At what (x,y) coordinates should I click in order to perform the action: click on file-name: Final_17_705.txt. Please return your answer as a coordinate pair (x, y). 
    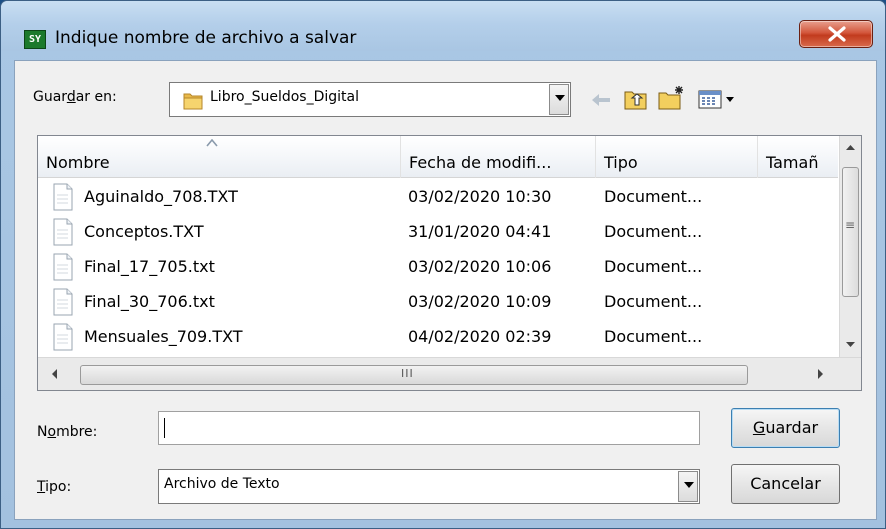
    Looking at the image, I should click on (149, 266).